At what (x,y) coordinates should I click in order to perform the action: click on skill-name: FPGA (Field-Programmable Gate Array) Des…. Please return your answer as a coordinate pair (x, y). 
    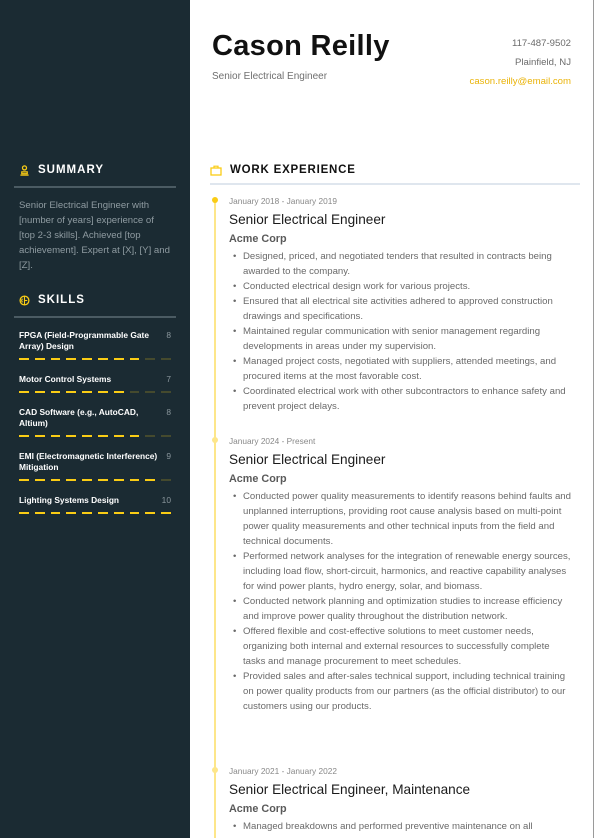
    Looking at the image, I should click on (84, 340).